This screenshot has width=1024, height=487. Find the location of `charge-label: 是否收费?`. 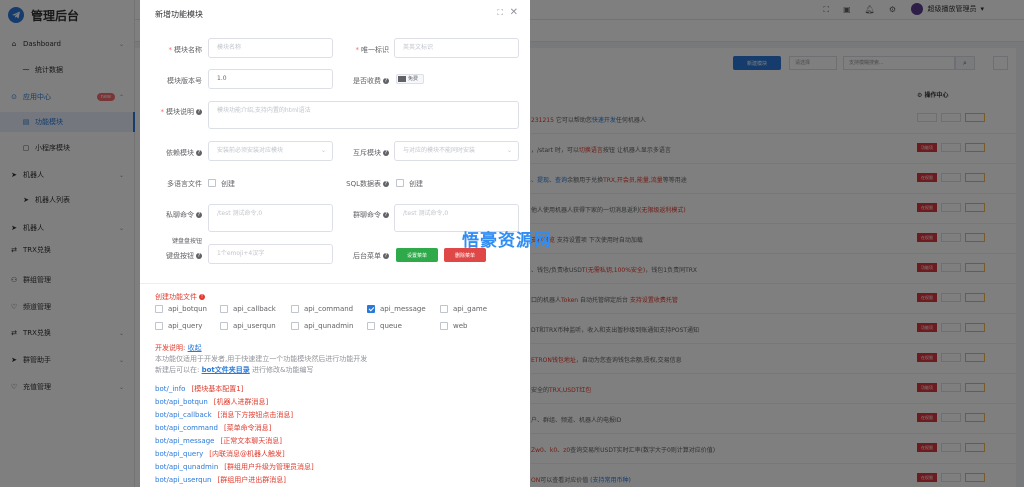

charge-label: 是否收费? is located at coordinates (371, 81).